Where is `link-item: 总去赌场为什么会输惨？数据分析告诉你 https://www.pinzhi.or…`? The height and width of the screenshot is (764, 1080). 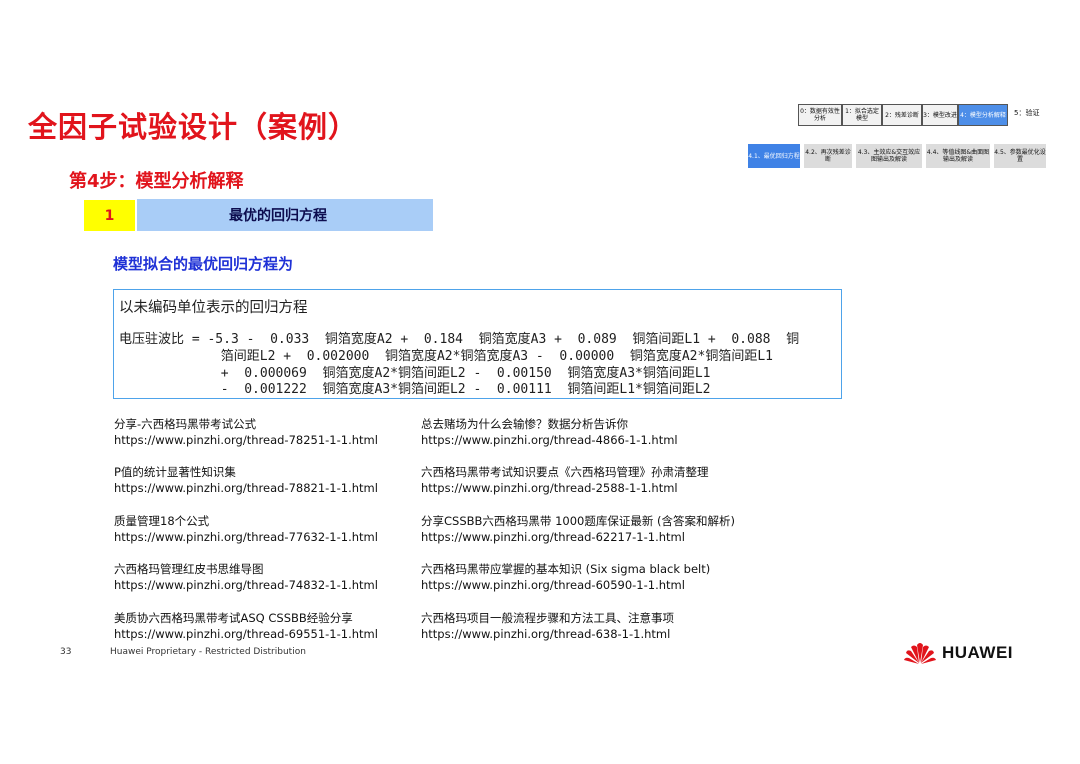 link-item: 总去赌场为什么会输惨？数据分析告诉你 https://www.pinzhi.or… is located at coordinates (549, 432).